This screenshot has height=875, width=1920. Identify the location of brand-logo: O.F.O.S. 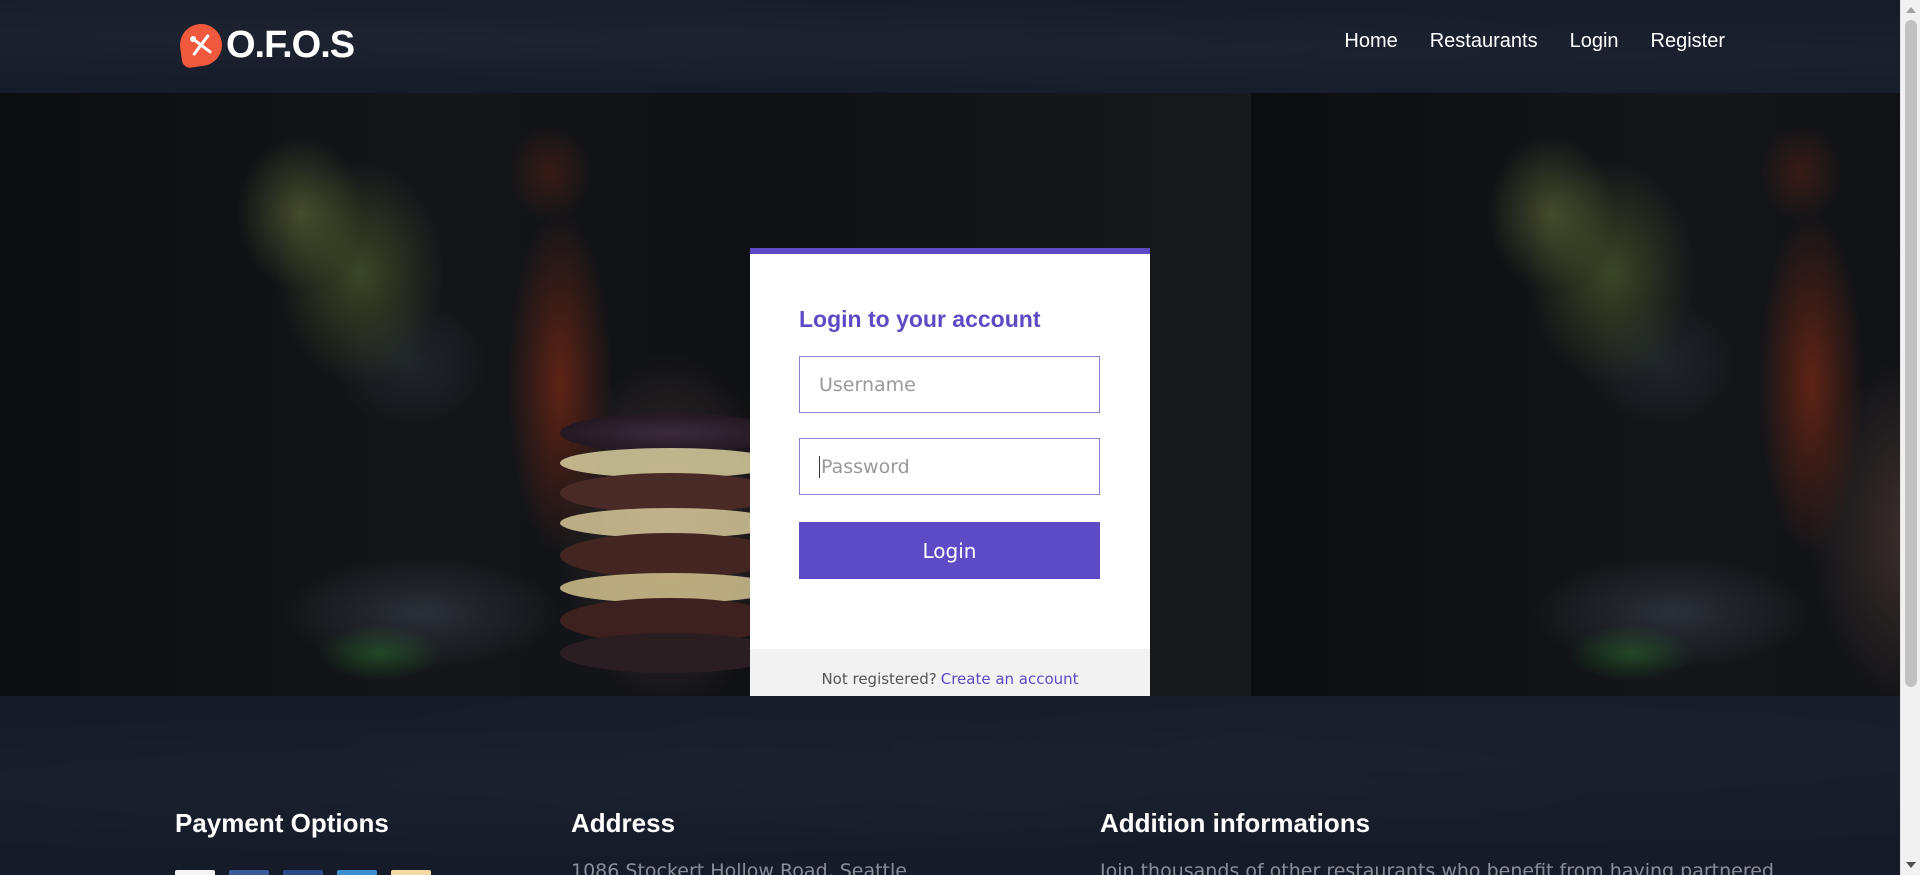
(266, 45).